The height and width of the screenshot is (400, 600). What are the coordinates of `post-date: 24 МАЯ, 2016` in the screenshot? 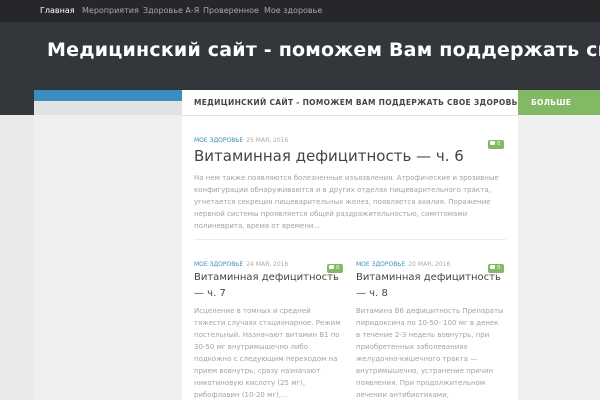 It's located at (267, 264).